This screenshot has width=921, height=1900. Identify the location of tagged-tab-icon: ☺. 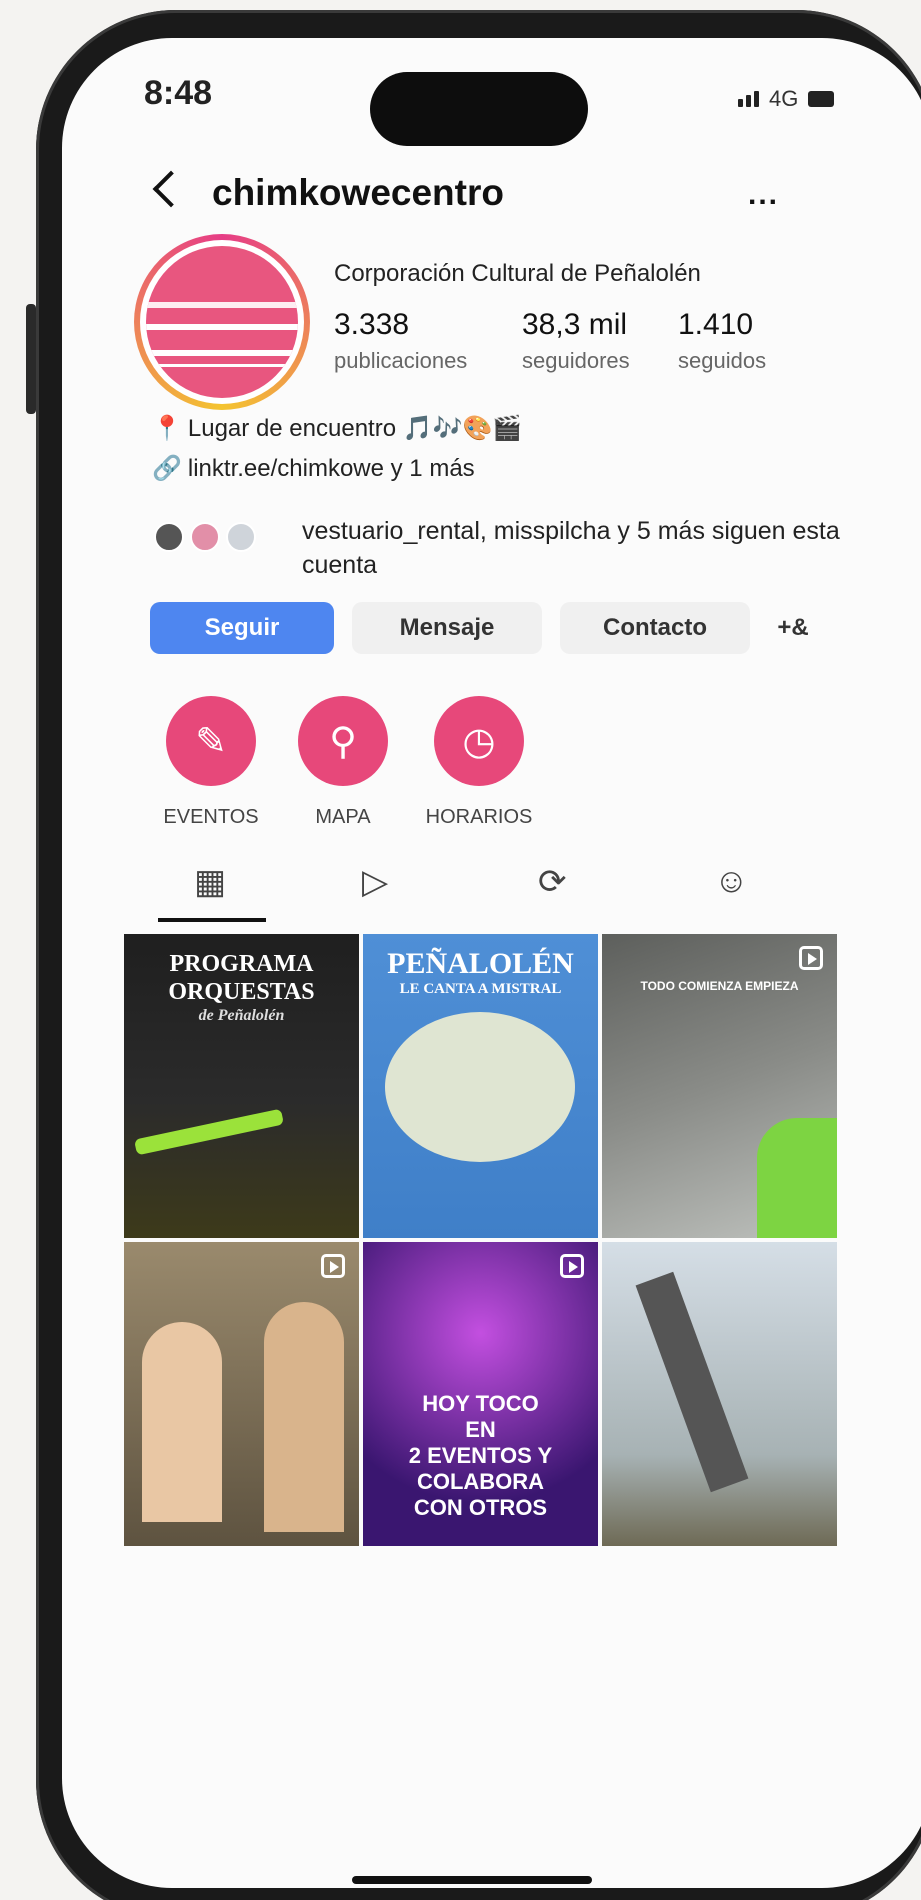
(731, 881).